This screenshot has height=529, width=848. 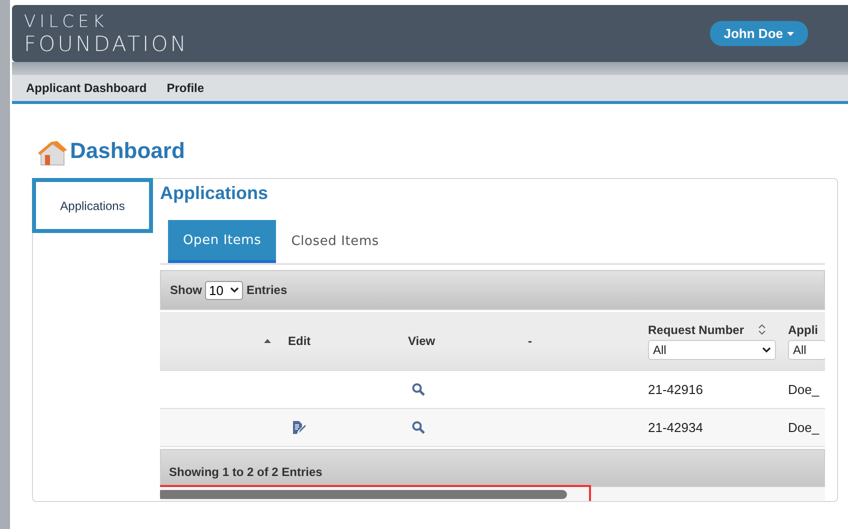 What do you see at coordinates (299, 341) in the screenshot?
I see `column-header: Edit` at bounding box center [299, 341].